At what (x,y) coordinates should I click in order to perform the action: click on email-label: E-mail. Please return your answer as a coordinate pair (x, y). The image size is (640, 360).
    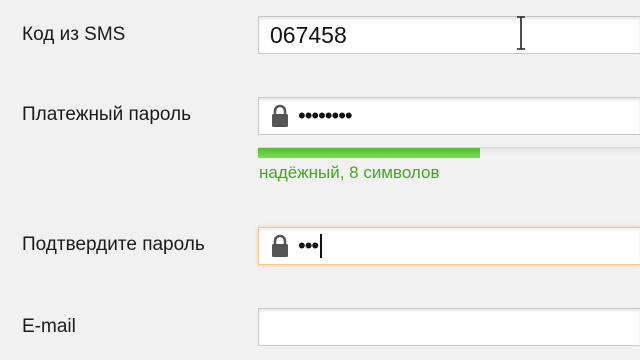
    Looking at the image, I should click on (49, 326).